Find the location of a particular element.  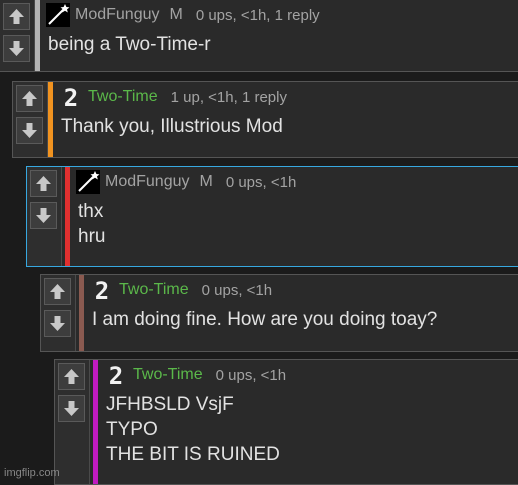

comment-text: being a Two-Time-r is located at coordinates (129, 44).